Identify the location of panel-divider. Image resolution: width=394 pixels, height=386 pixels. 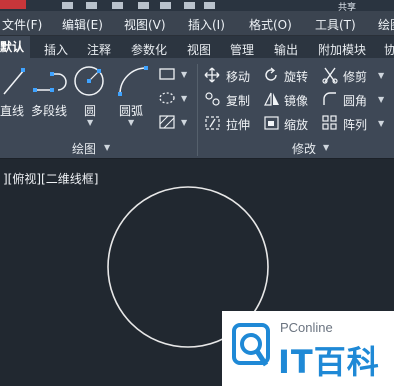
(197, 110).